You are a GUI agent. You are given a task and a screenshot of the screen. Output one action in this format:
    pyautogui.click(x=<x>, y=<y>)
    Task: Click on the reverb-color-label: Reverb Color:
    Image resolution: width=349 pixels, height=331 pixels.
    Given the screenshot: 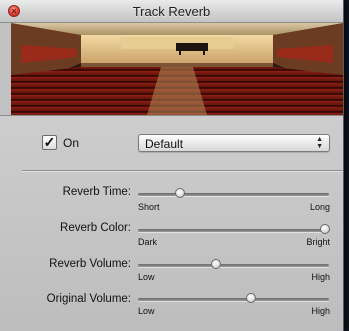 What is the action you would take?
    pyautogui.click(x=95, y=228)
    